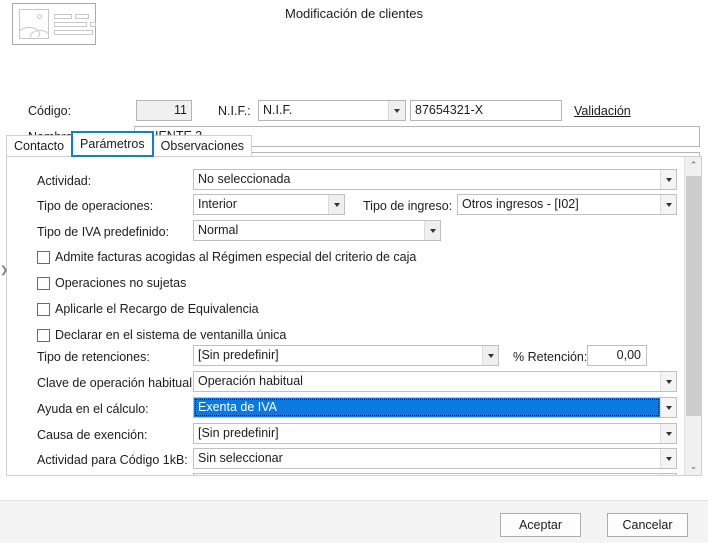 This screenshot has width=708, height=543. What do you see at coordinates (238, 433) in the screenshot?
I see `causa-exencion-value: [Sin predefinir]` at bounding box center [238, 433].